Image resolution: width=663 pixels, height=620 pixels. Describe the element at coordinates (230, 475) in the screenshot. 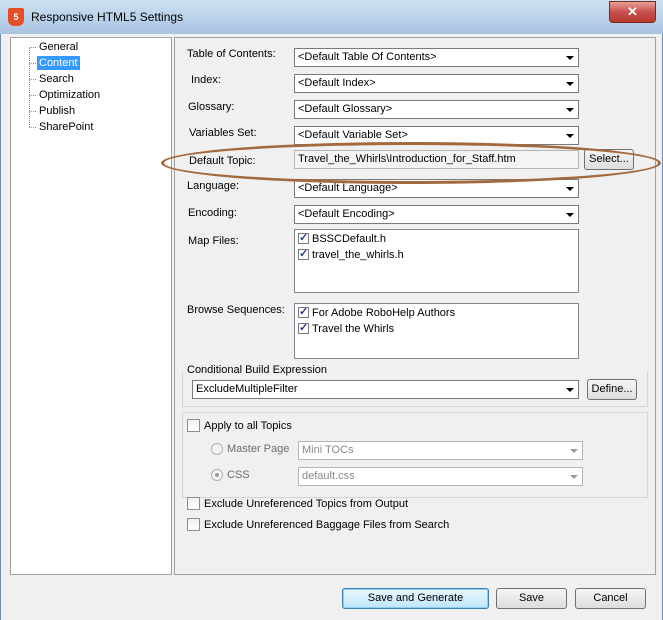

I see `css-radio: CSS` at that location.